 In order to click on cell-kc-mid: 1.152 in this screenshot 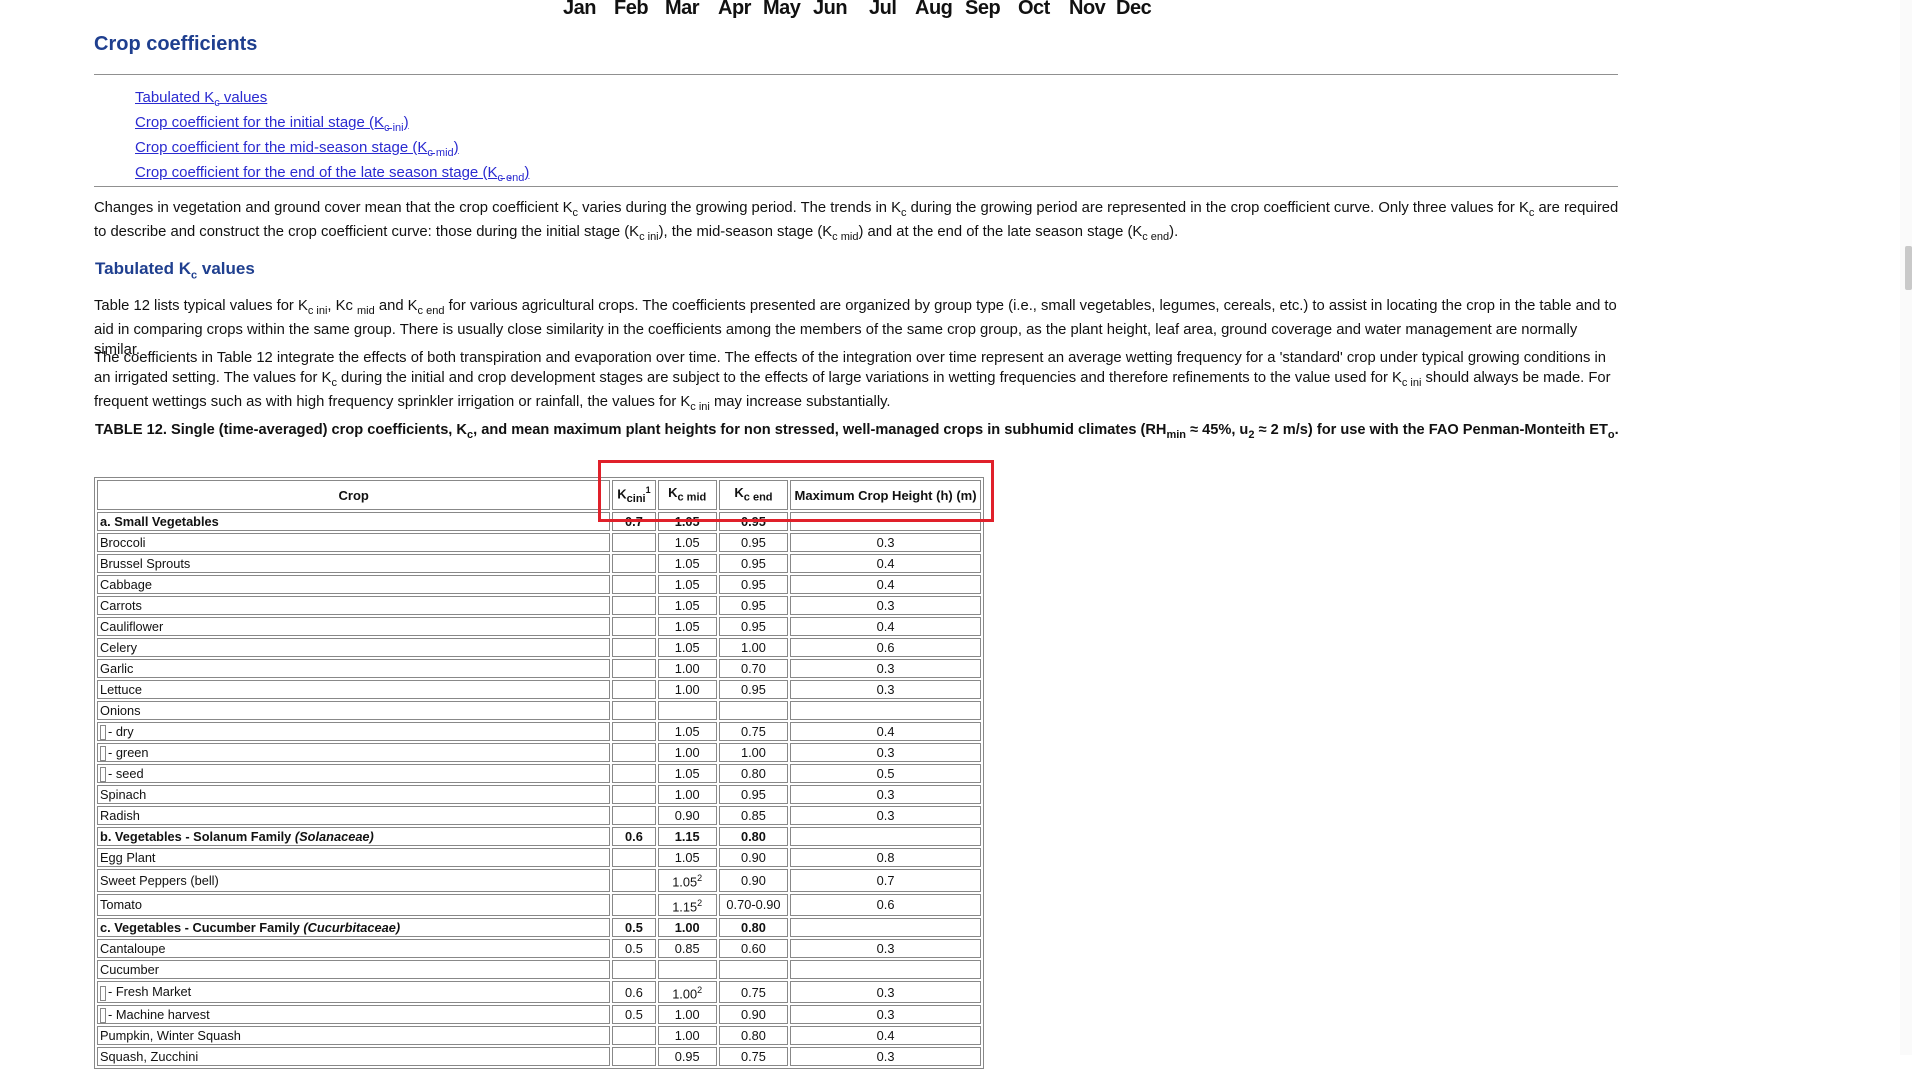, I will do `click(687, 904)`.